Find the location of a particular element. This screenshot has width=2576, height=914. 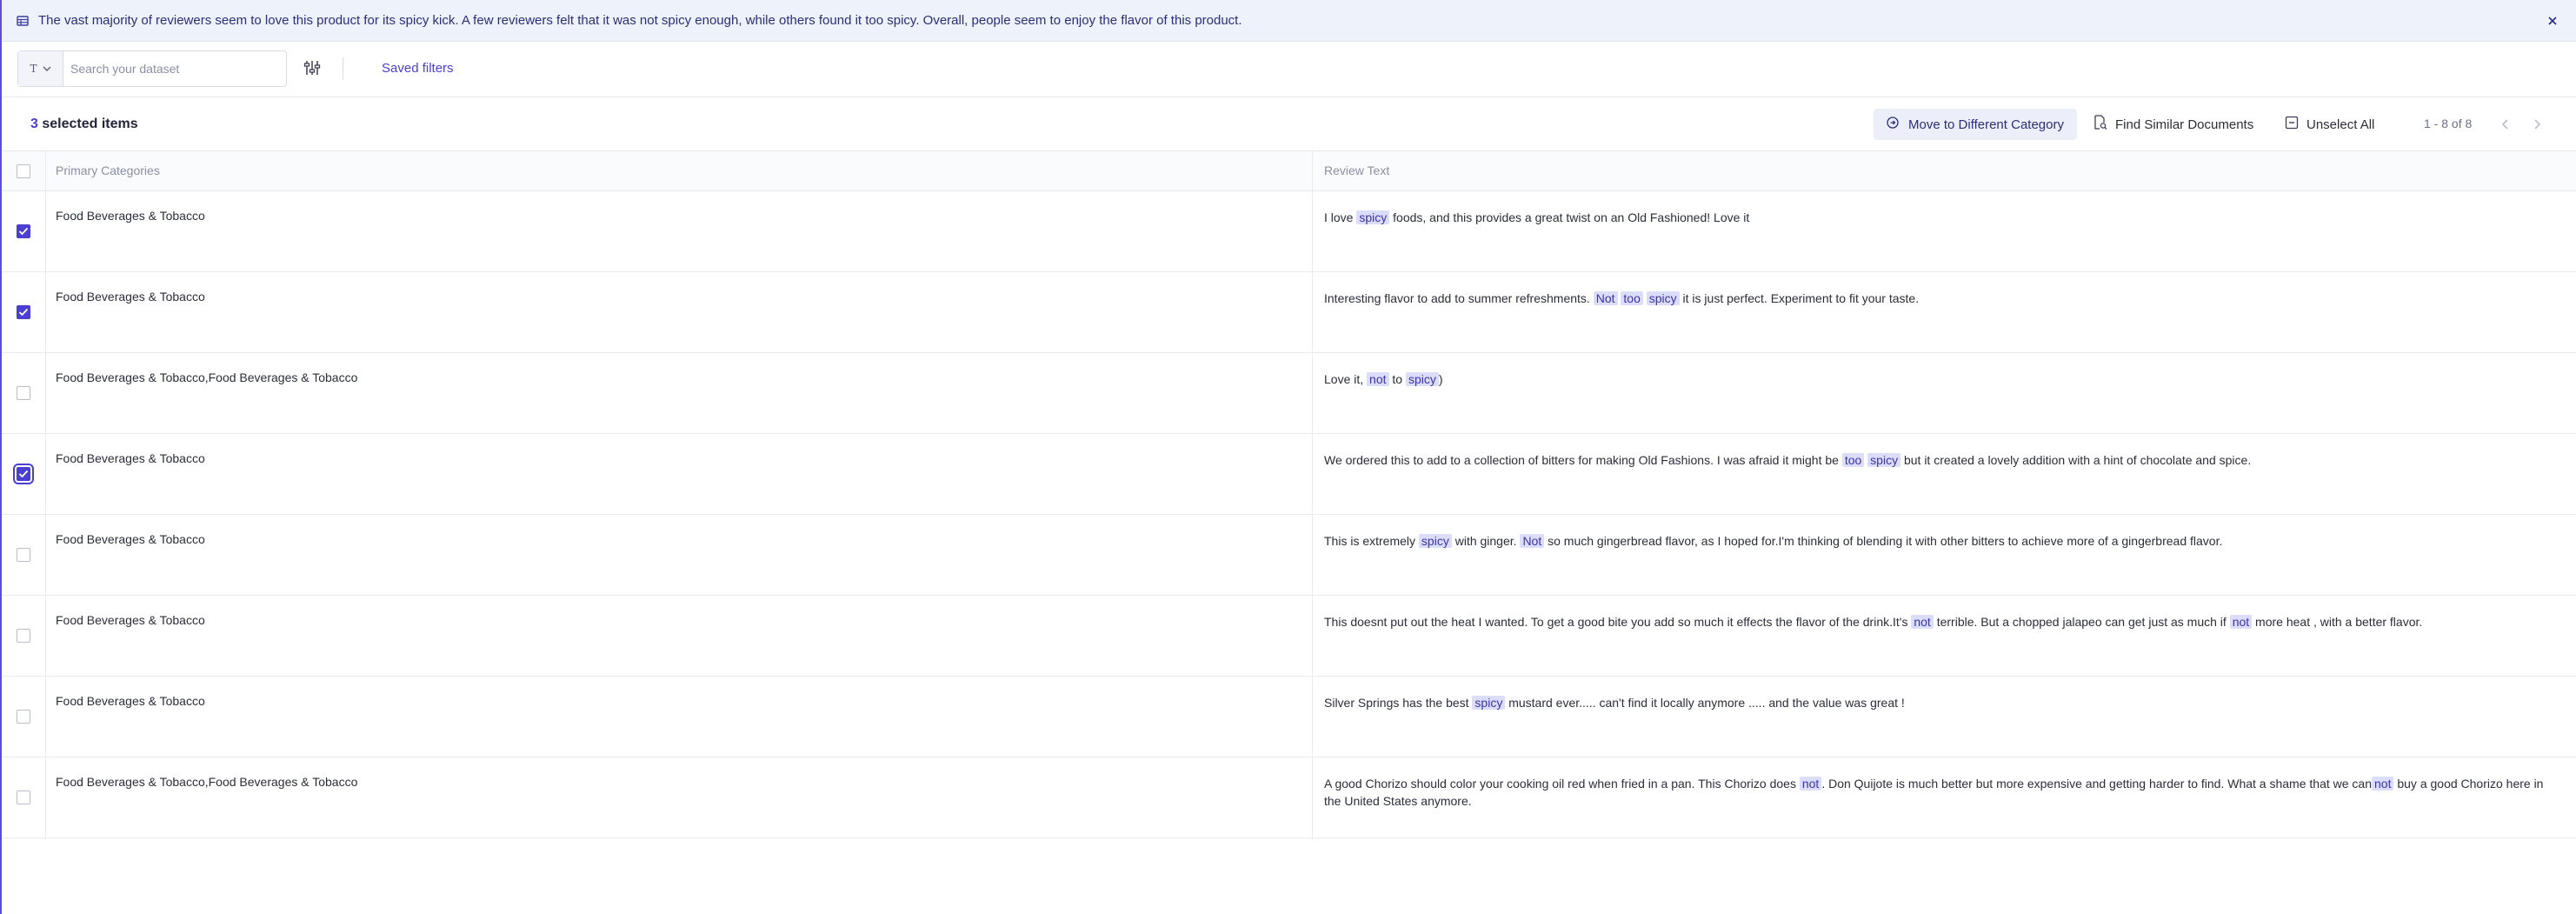

selected-count: 3 selected items is located at coordinates (84, 124).